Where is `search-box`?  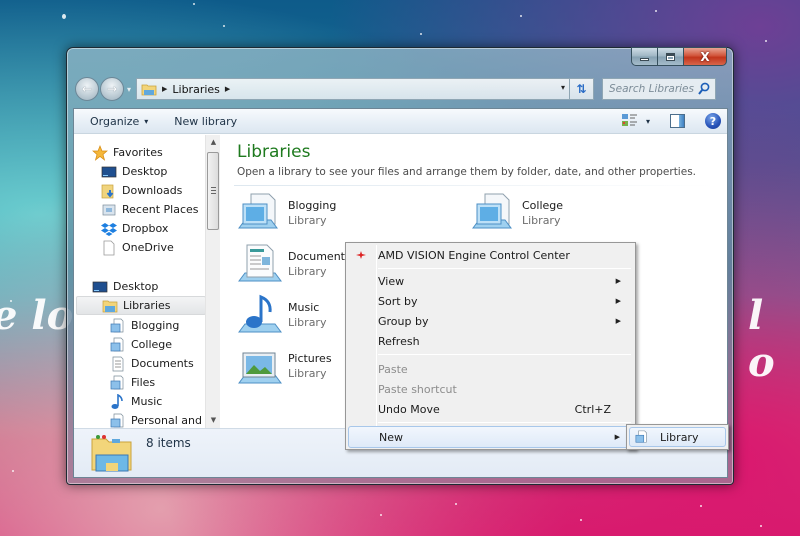
search-box is located at coordinates (659, 89).